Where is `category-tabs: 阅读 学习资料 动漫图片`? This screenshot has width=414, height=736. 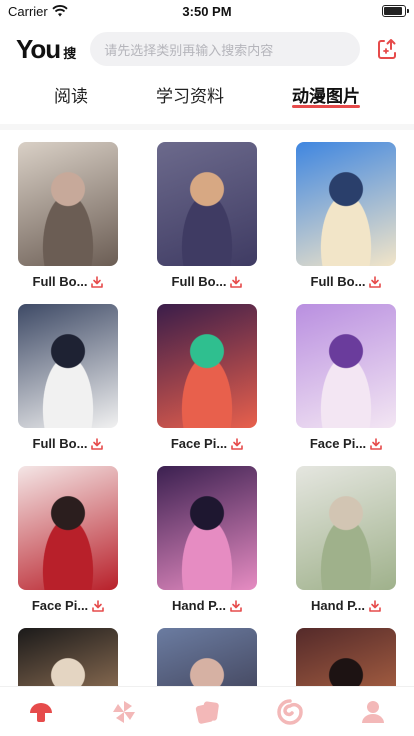 category-tabs: 阅读 学习资料 动漫图片 is located at coordinates (207, 98).